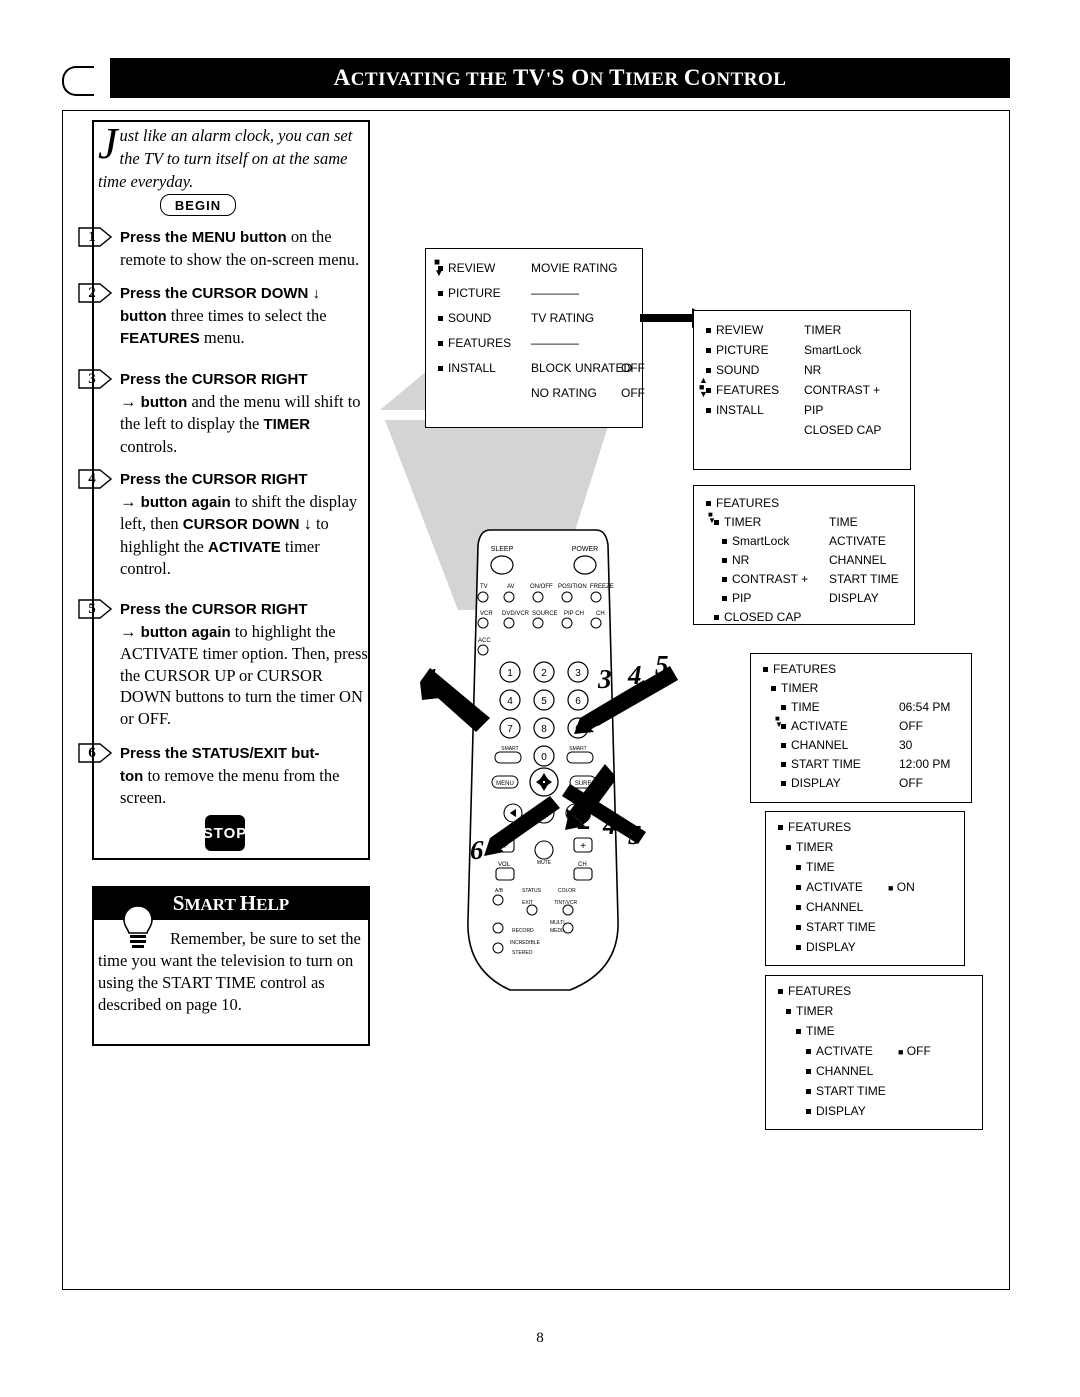 This screenshot has width=1080, height=1397. What do you see at coordinates (779, 721) in the screenshot?
I see `osd4-cursor-icon: ■ ▼` at bounding box center [779, 721].